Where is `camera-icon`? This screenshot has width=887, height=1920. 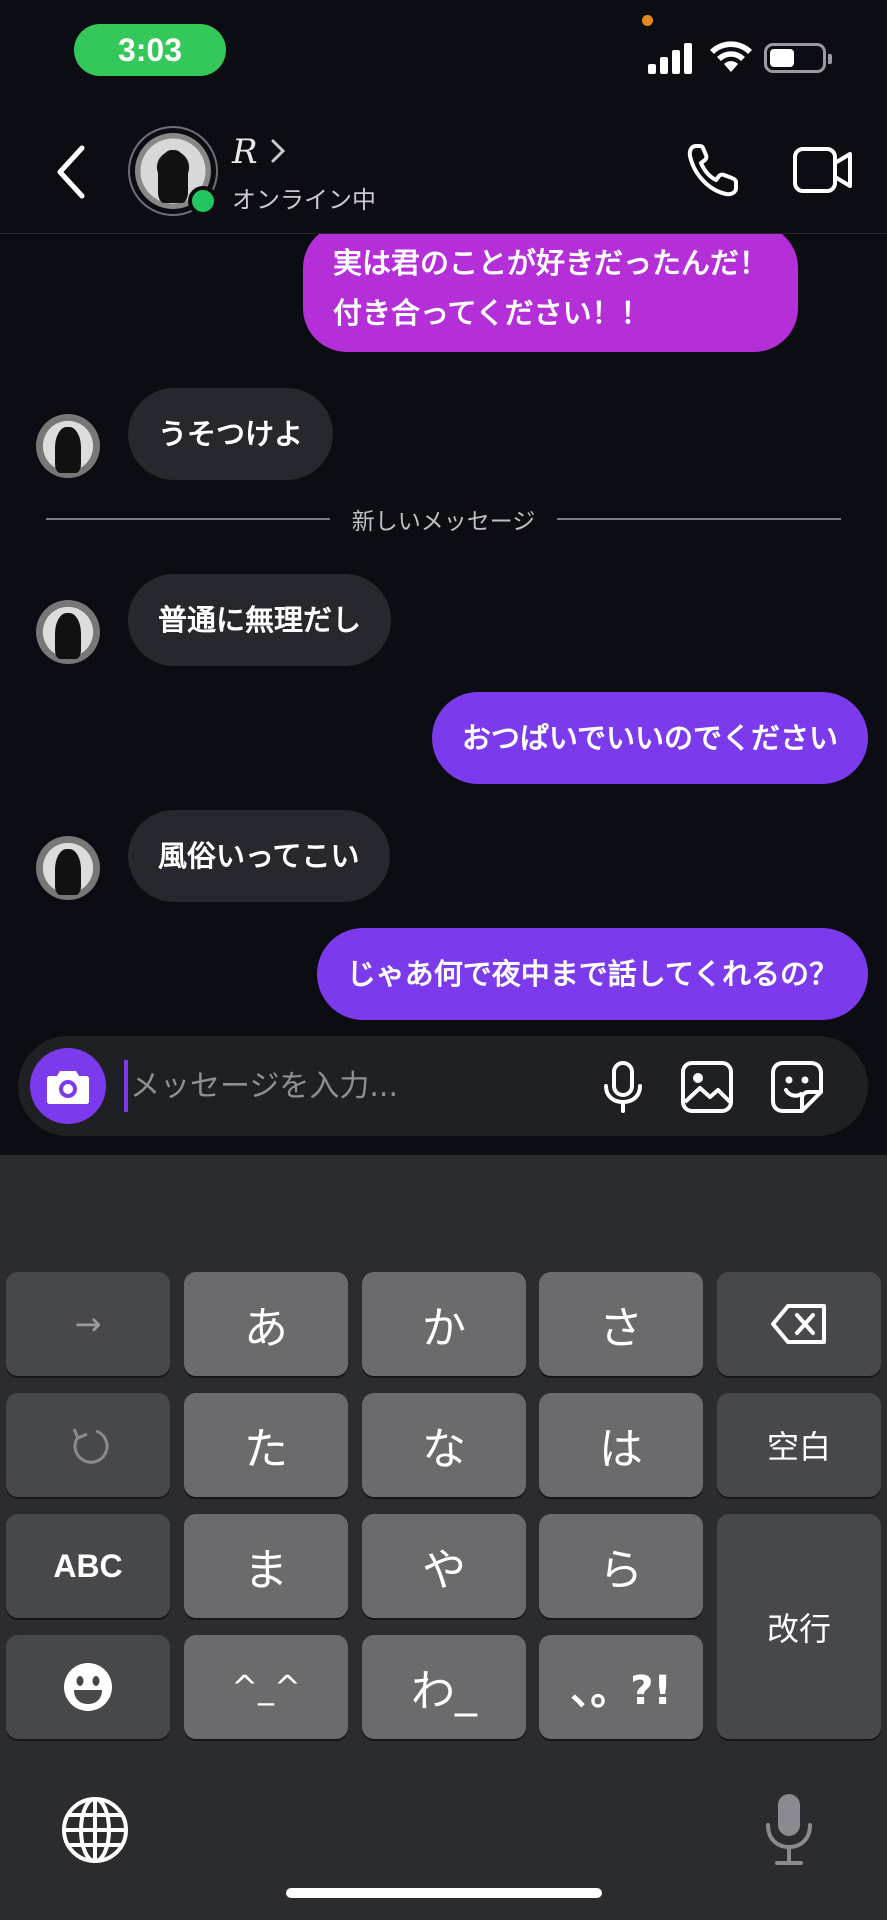 camera-icon is located at coordinates (68, 1087).